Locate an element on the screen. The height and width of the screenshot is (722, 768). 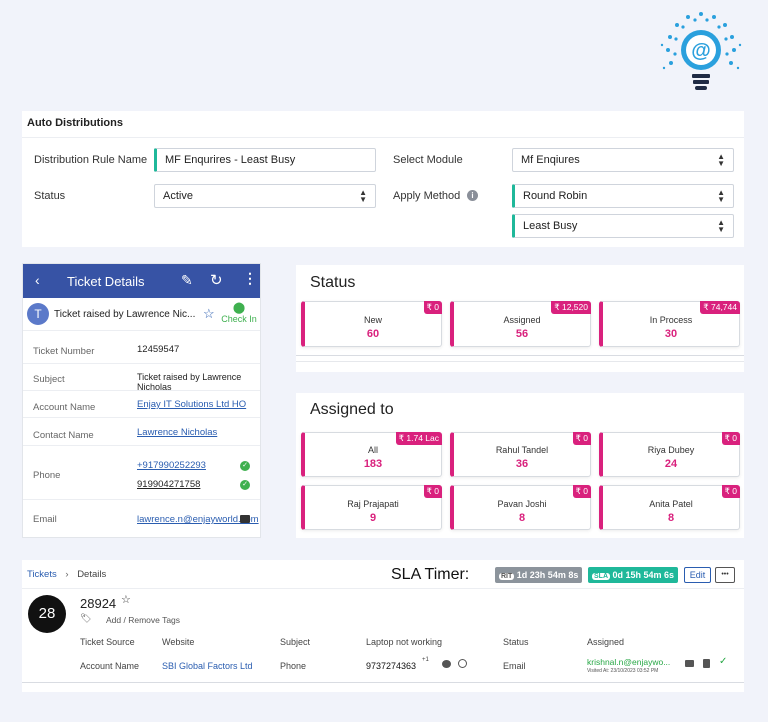
status-box-count: 56 is located at coordinates (522, 334).